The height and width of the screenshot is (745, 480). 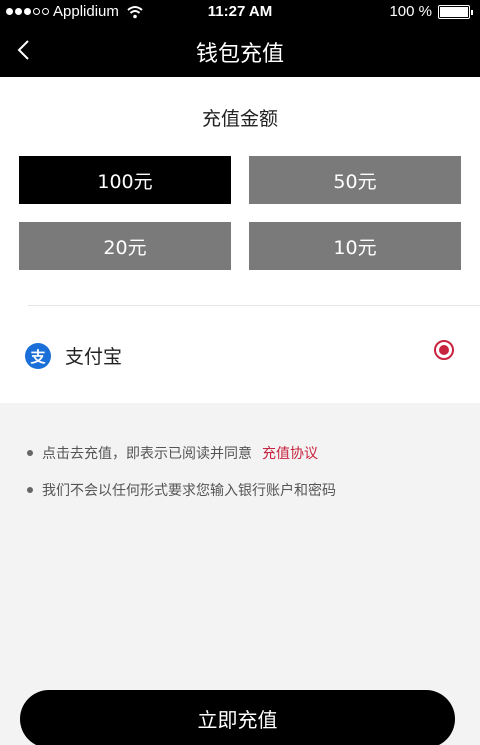 I want to click on recharge-button: 立即充值, so click(x=237, y=717).